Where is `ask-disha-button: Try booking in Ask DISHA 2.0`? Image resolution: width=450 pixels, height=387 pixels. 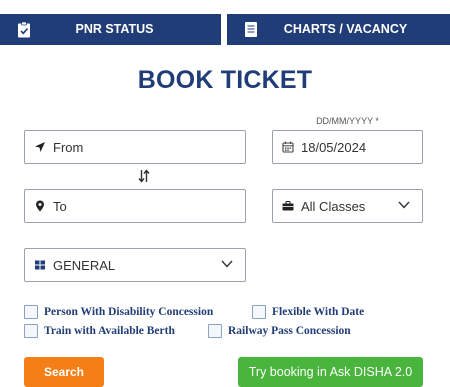
ask-disha-button: Try booking in Ask DISHA 2.0 is located at coordinates (330, 372).